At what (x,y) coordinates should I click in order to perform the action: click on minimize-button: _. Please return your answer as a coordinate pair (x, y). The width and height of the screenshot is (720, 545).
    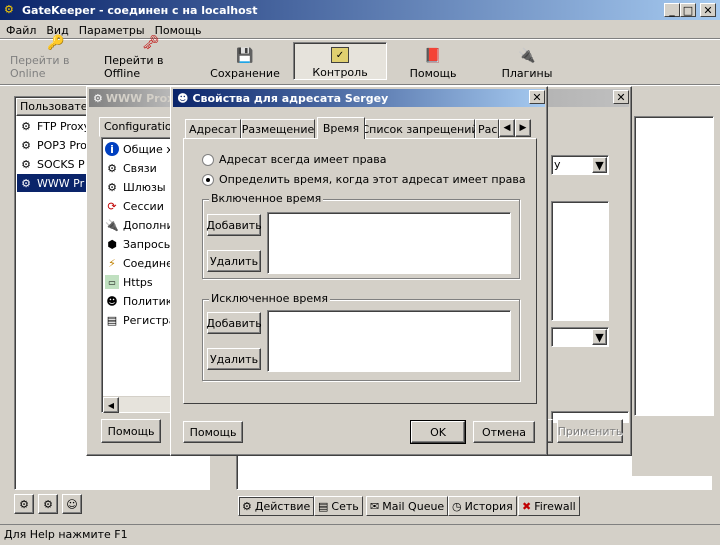
    Looking at the image, I should click on (672, 10).